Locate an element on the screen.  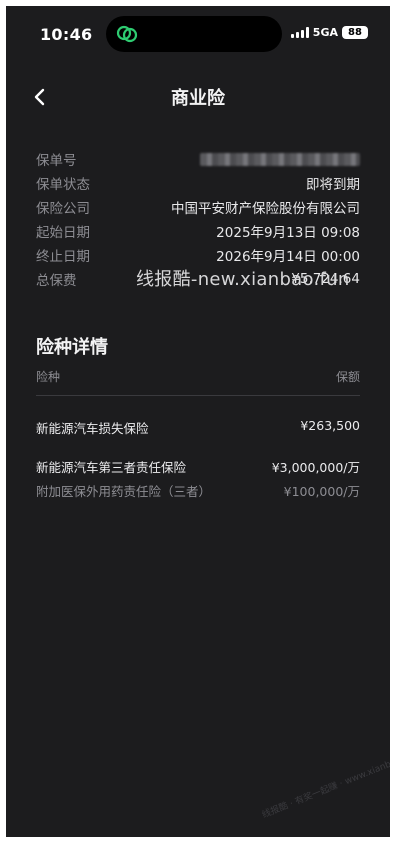
watermark: 线报酷-new.xianbao.fun is located at coordinates (243, 279).